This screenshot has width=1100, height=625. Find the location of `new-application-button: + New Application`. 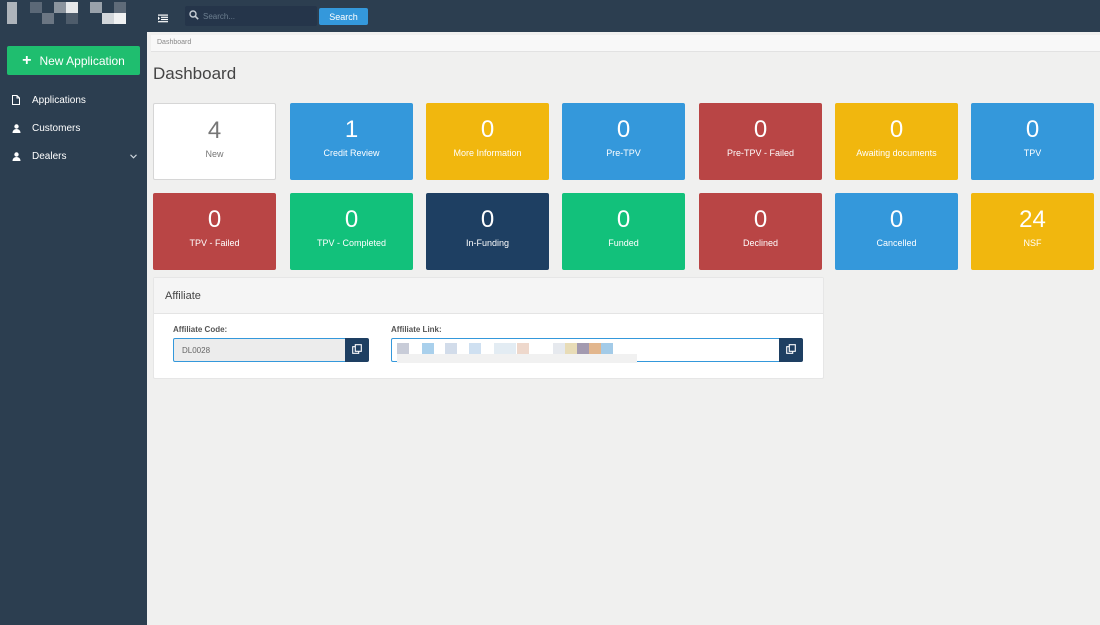

new-application-button: + New Application is located at coordinates (73, 60).